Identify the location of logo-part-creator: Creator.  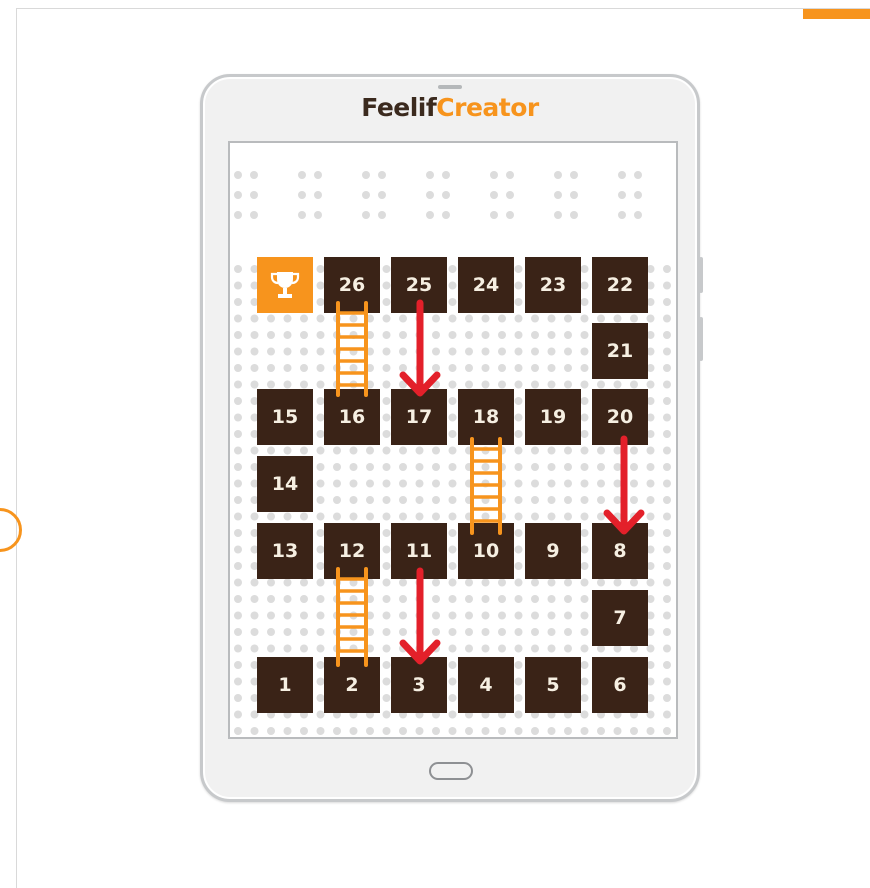
(487, 107).